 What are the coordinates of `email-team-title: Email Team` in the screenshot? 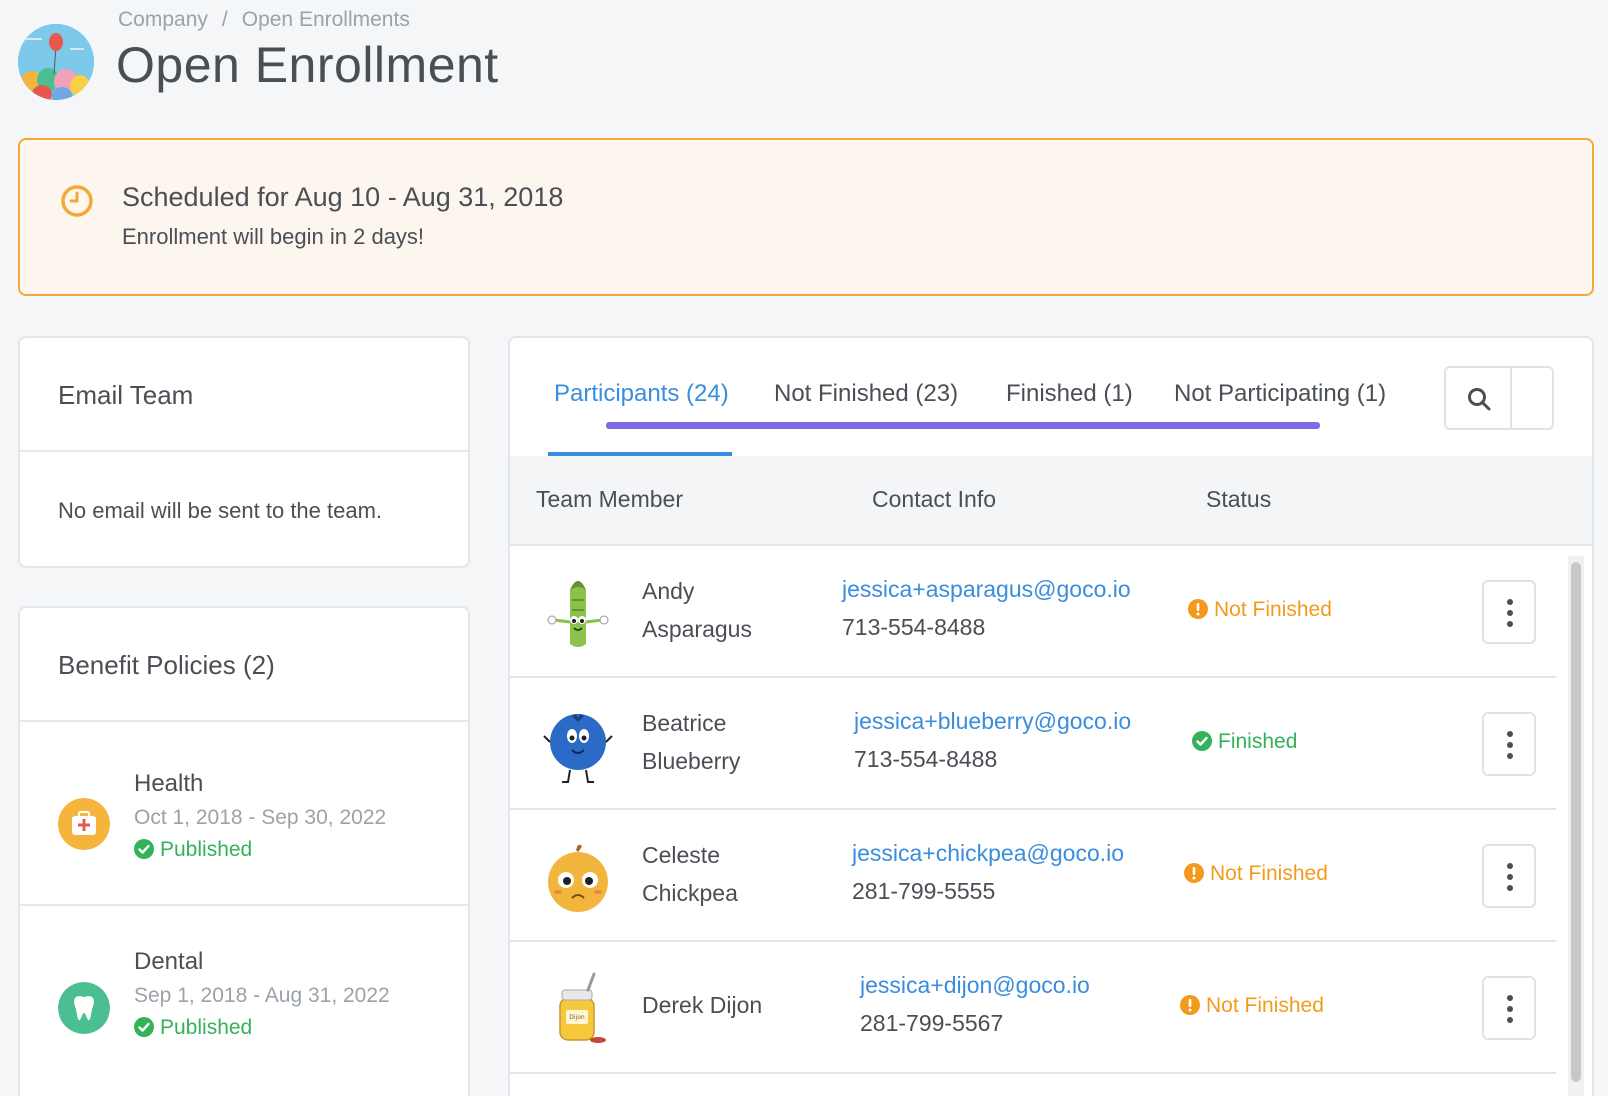 It's located at (126, 395).